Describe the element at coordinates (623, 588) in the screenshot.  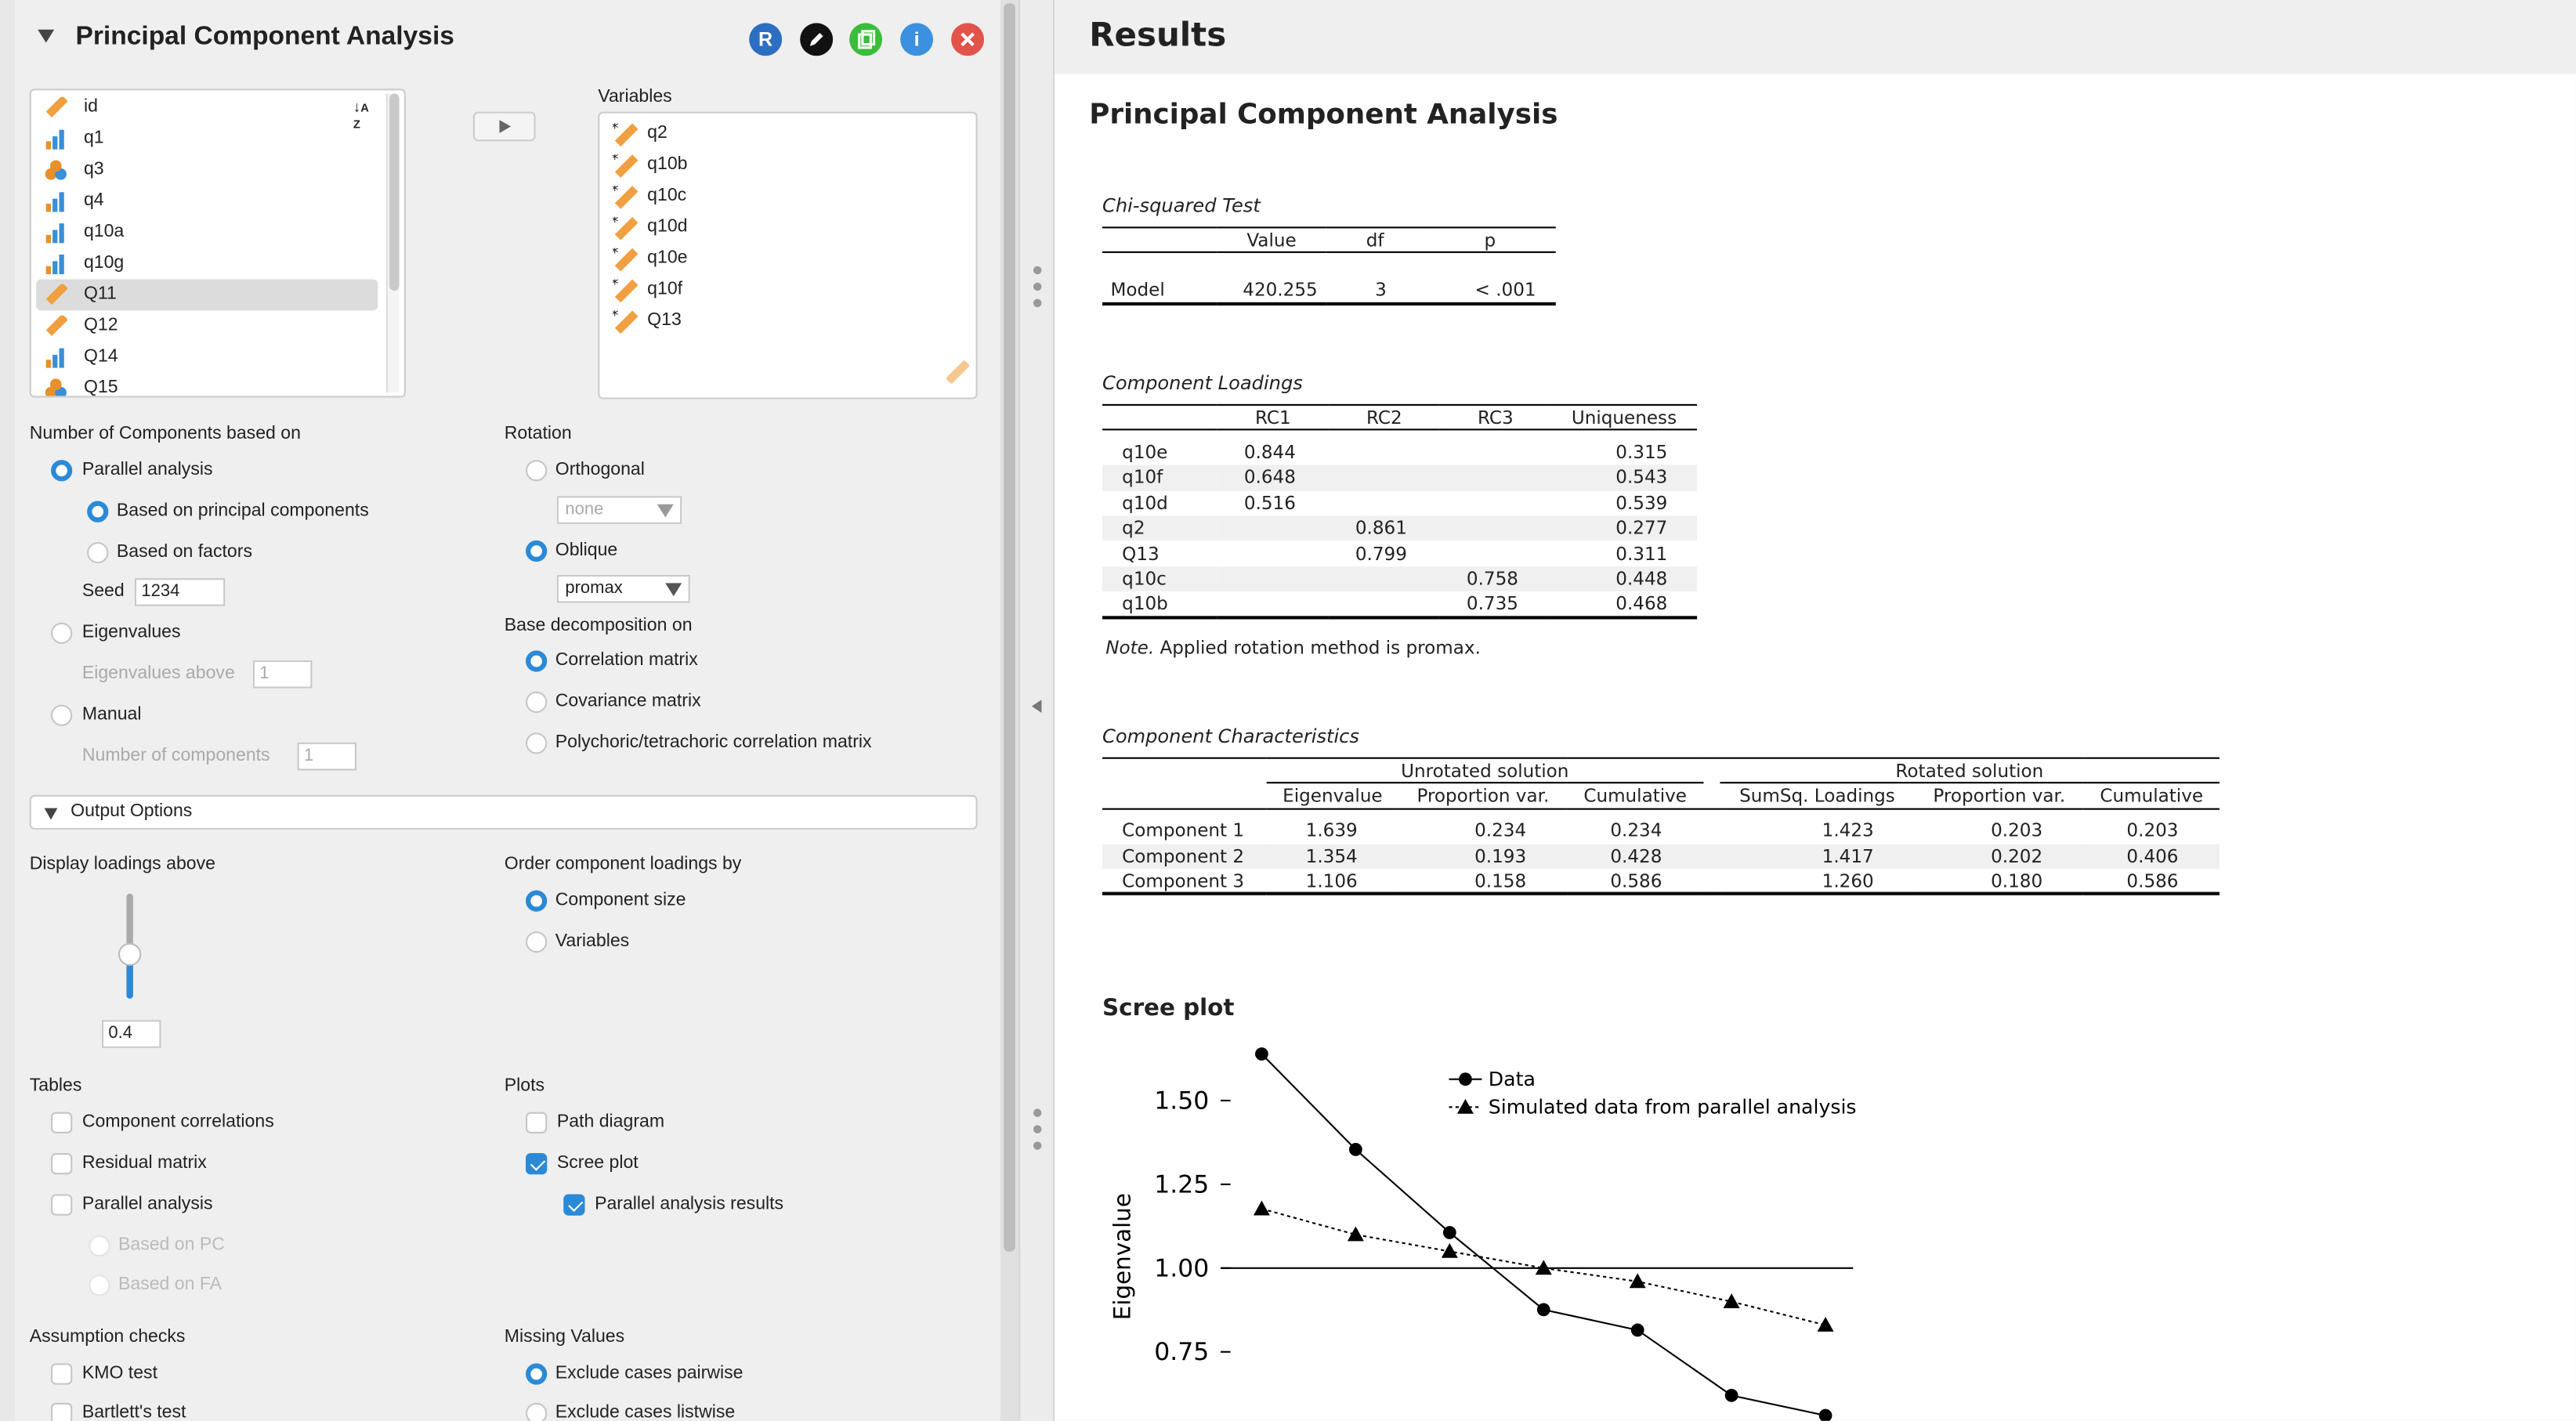
I see `oblique-select: promax` at that location.